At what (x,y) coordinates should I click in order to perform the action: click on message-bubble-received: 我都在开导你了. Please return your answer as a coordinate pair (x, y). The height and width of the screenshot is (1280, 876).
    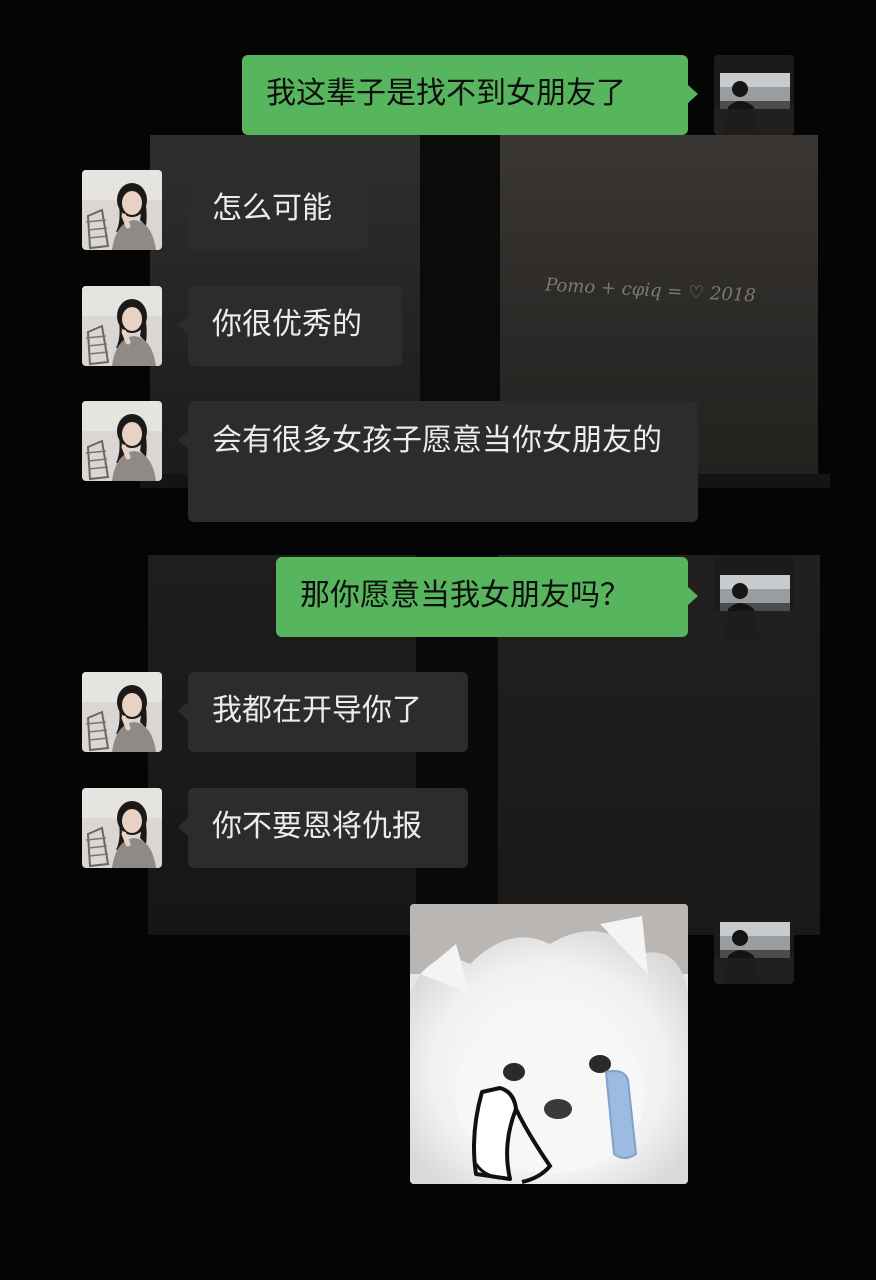
    Looking at the image, I should click on (323, 712).